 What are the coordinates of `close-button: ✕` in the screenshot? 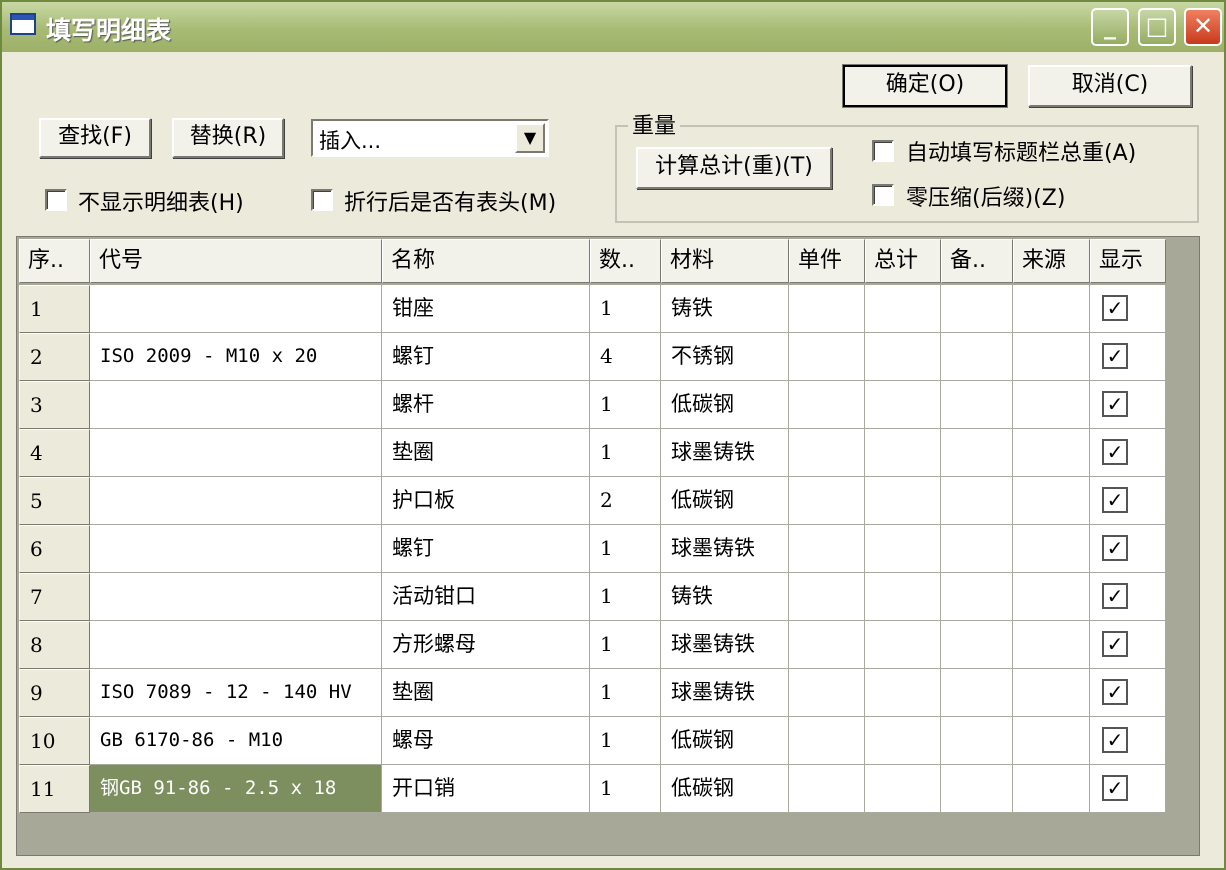 It's located at (1203, 27).